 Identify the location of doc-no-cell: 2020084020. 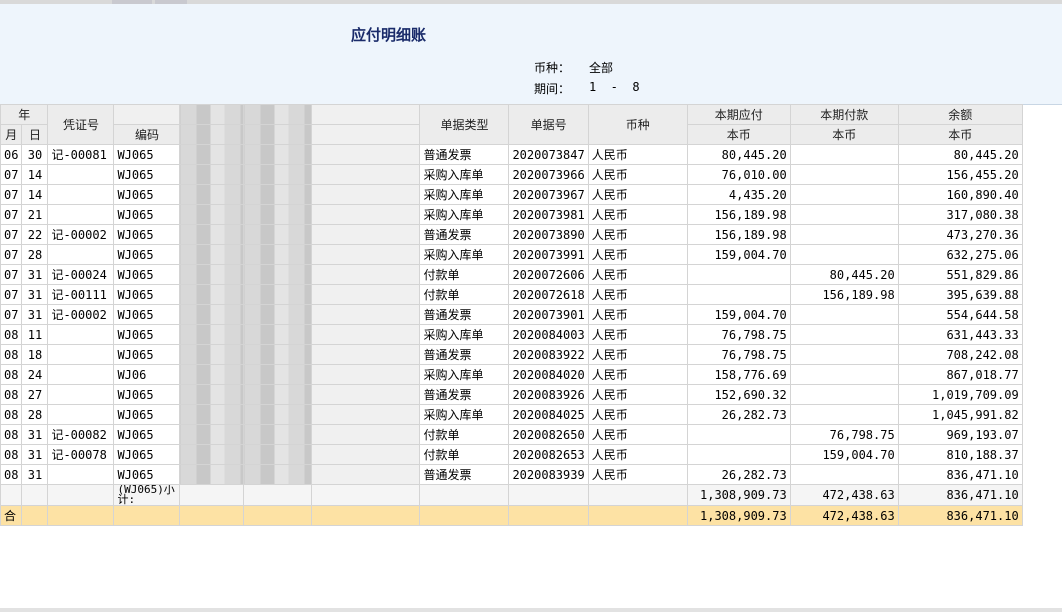
(548, 374).